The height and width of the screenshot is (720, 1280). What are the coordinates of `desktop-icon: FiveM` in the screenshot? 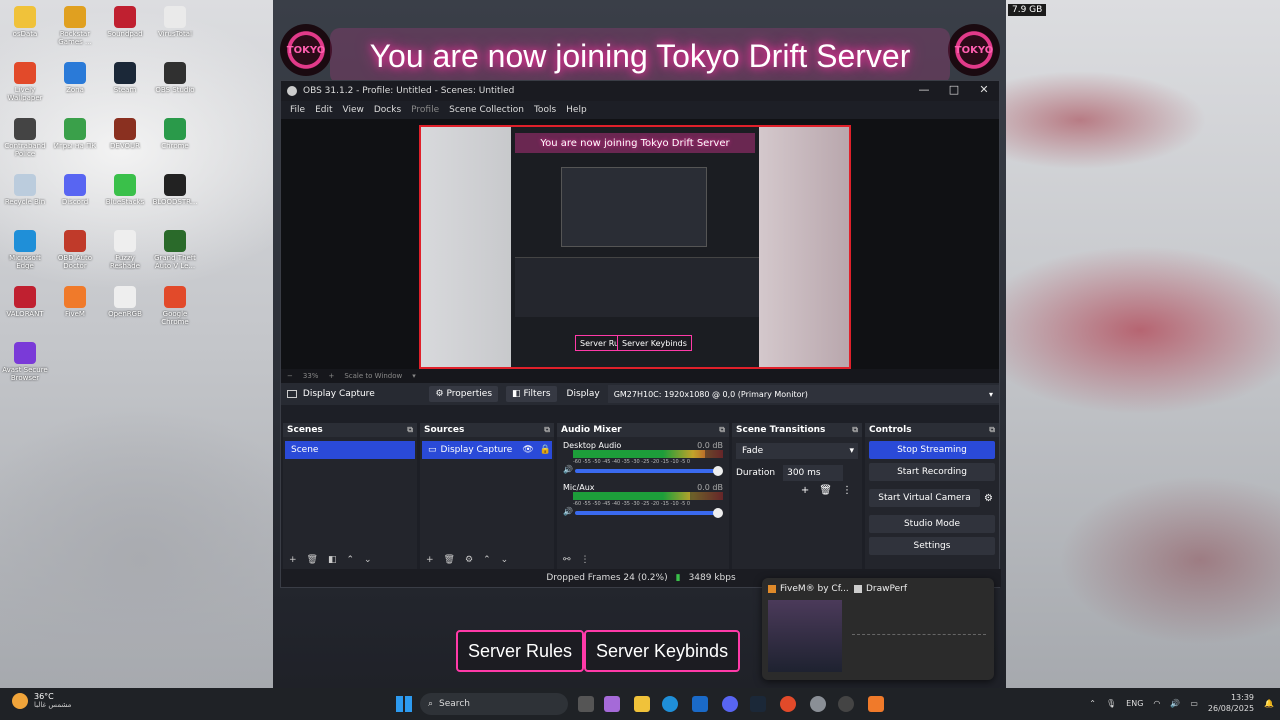 It's located at (75, 306).